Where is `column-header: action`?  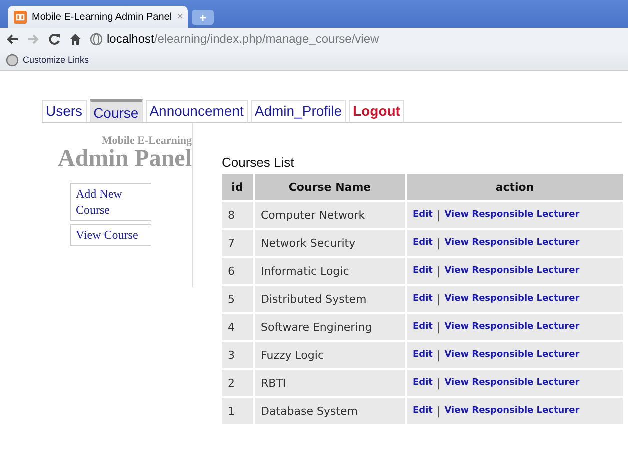
column-header: action is located at coordinates (515, 187).